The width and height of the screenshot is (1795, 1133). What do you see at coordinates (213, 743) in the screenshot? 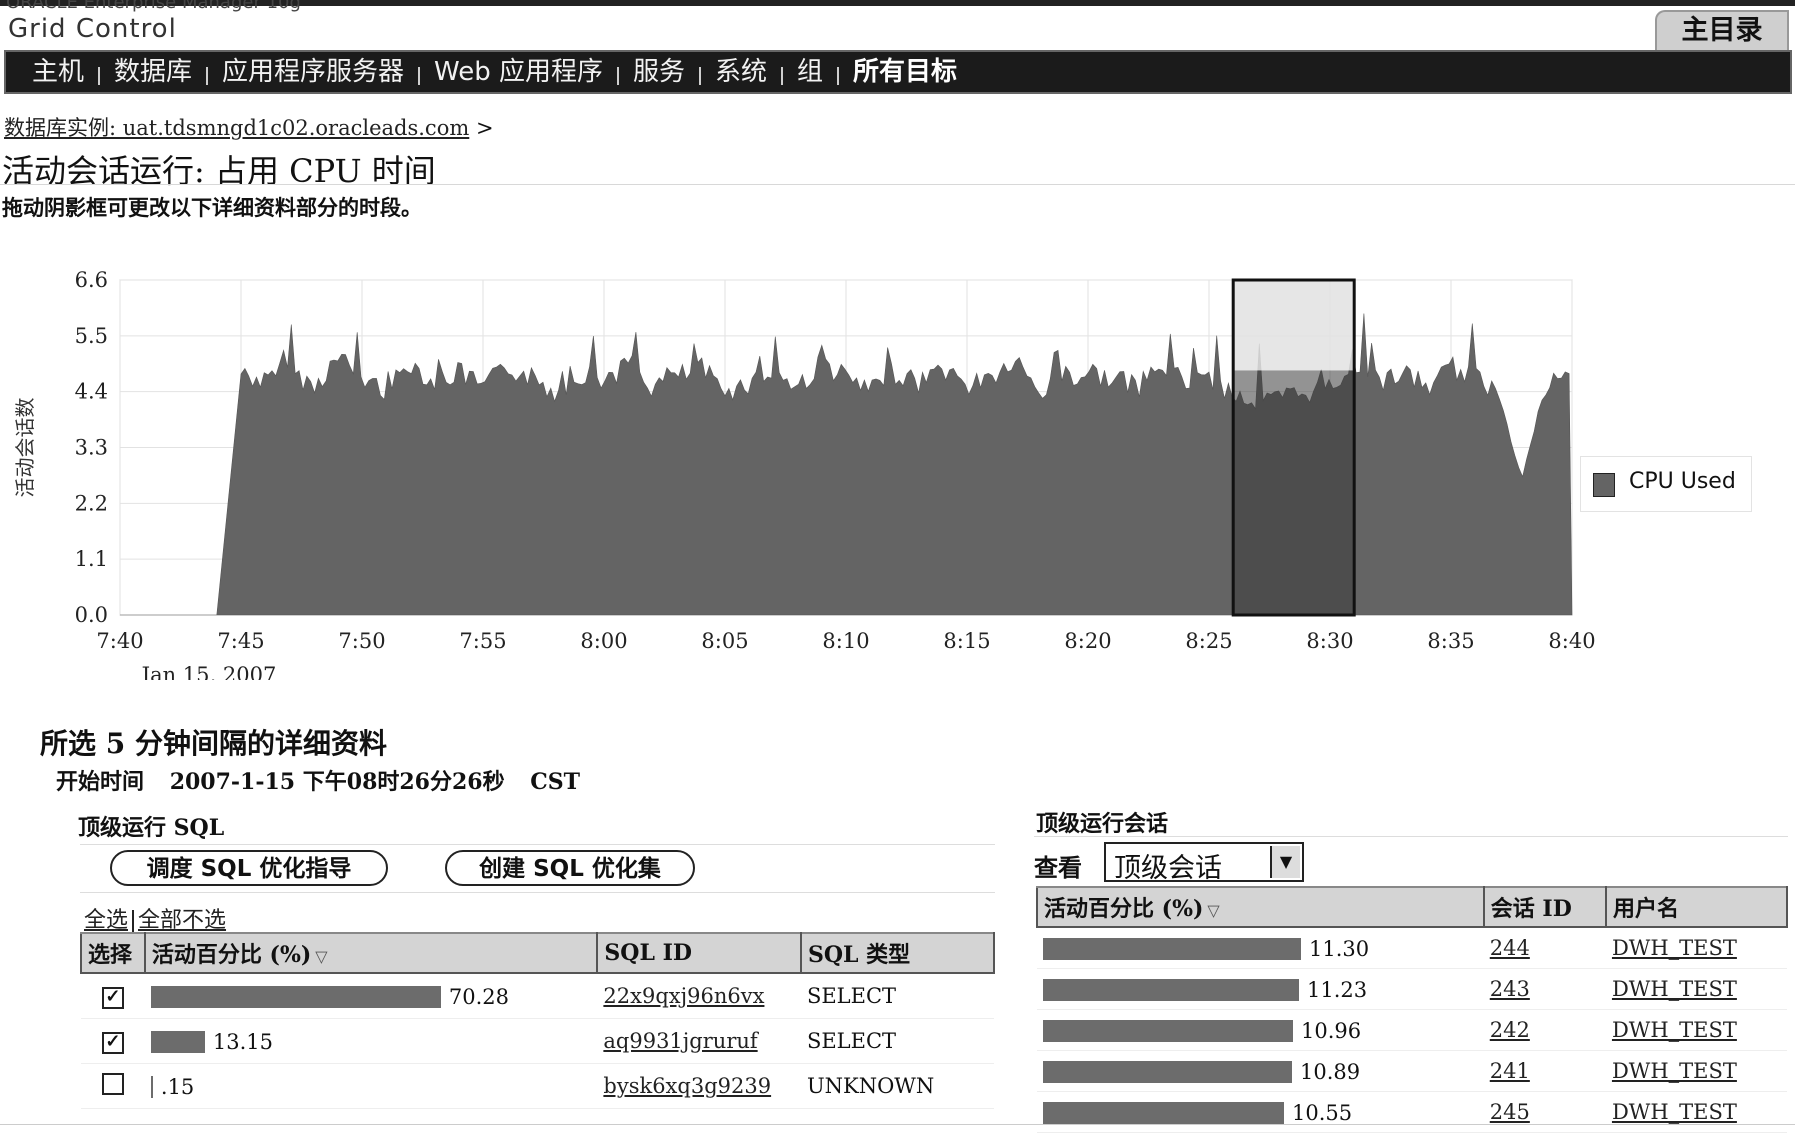
I see `details-title: 所选 5 分钟间隔的详细资料` at bounding box center [213, 743].